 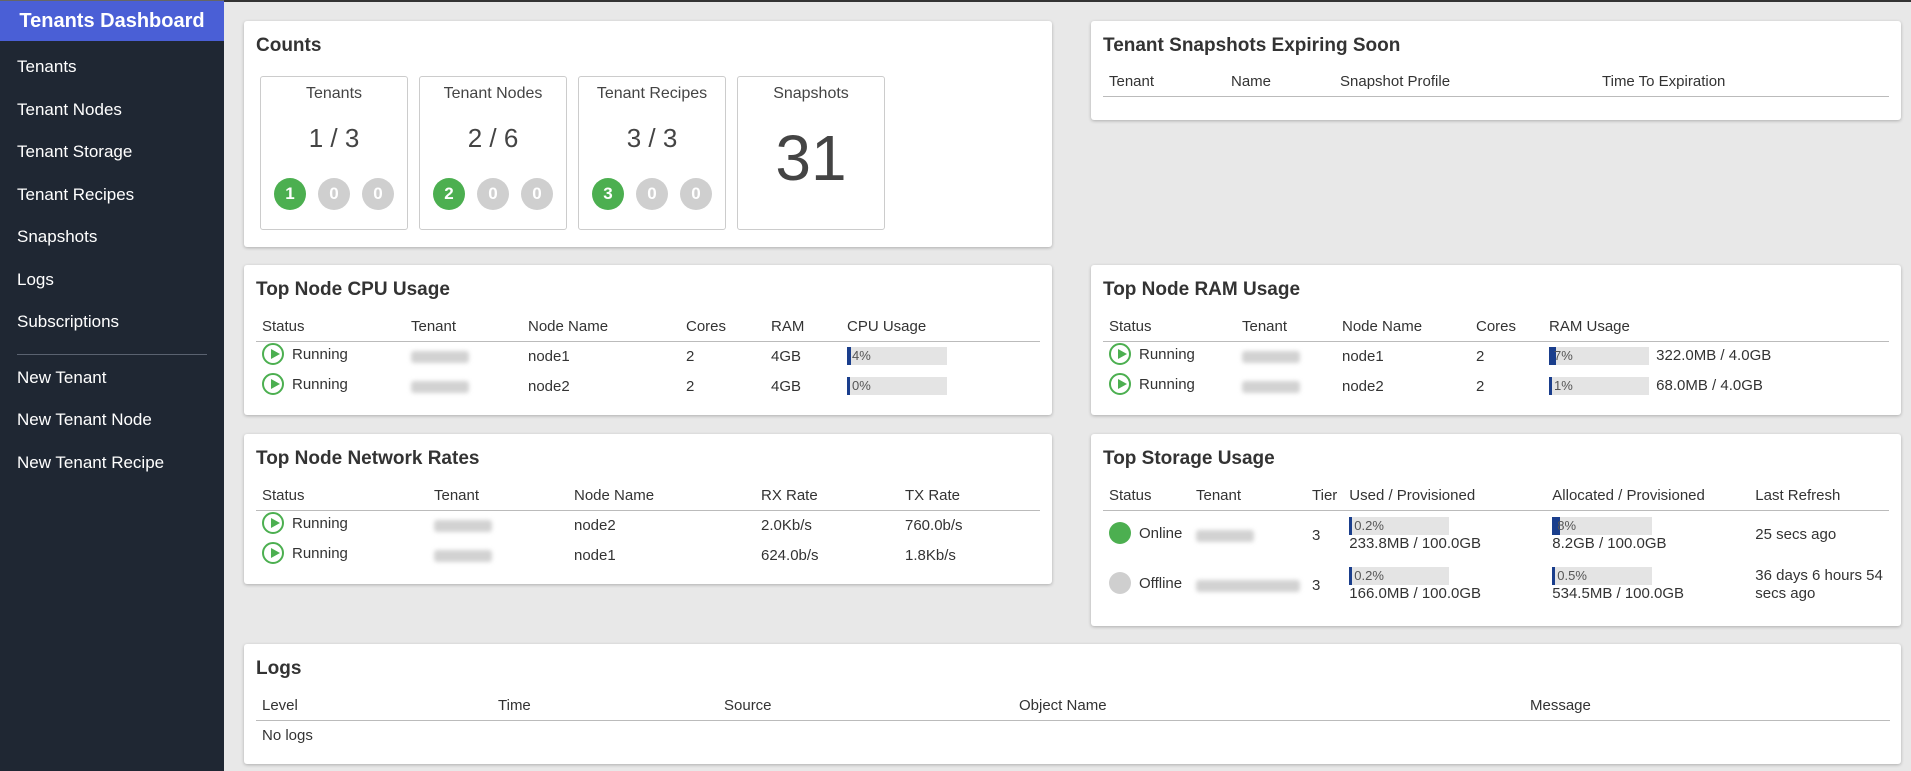 I want to click on column-header: Used / Provisioned, so click(x=1445, y=496).